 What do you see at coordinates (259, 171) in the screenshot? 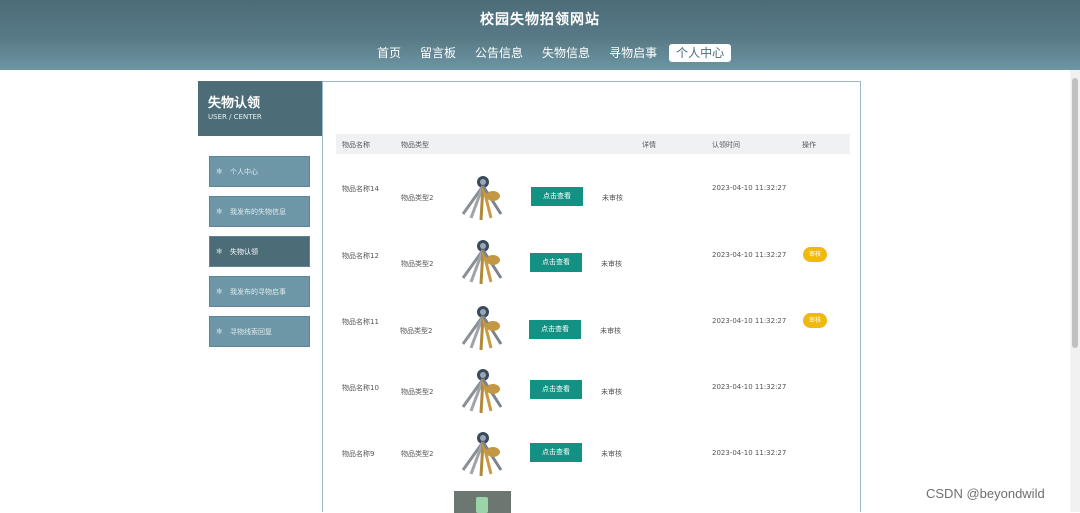
I see `sidebar-item-personal-center: ❄ 个人中心` at bounding box center [259, 171].